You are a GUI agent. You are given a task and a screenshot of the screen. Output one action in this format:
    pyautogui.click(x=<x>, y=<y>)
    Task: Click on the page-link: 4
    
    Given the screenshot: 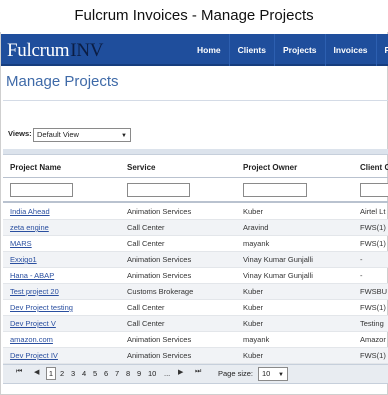 What is the action you would take?
    pyautogui.click(x=84, y=373)
    